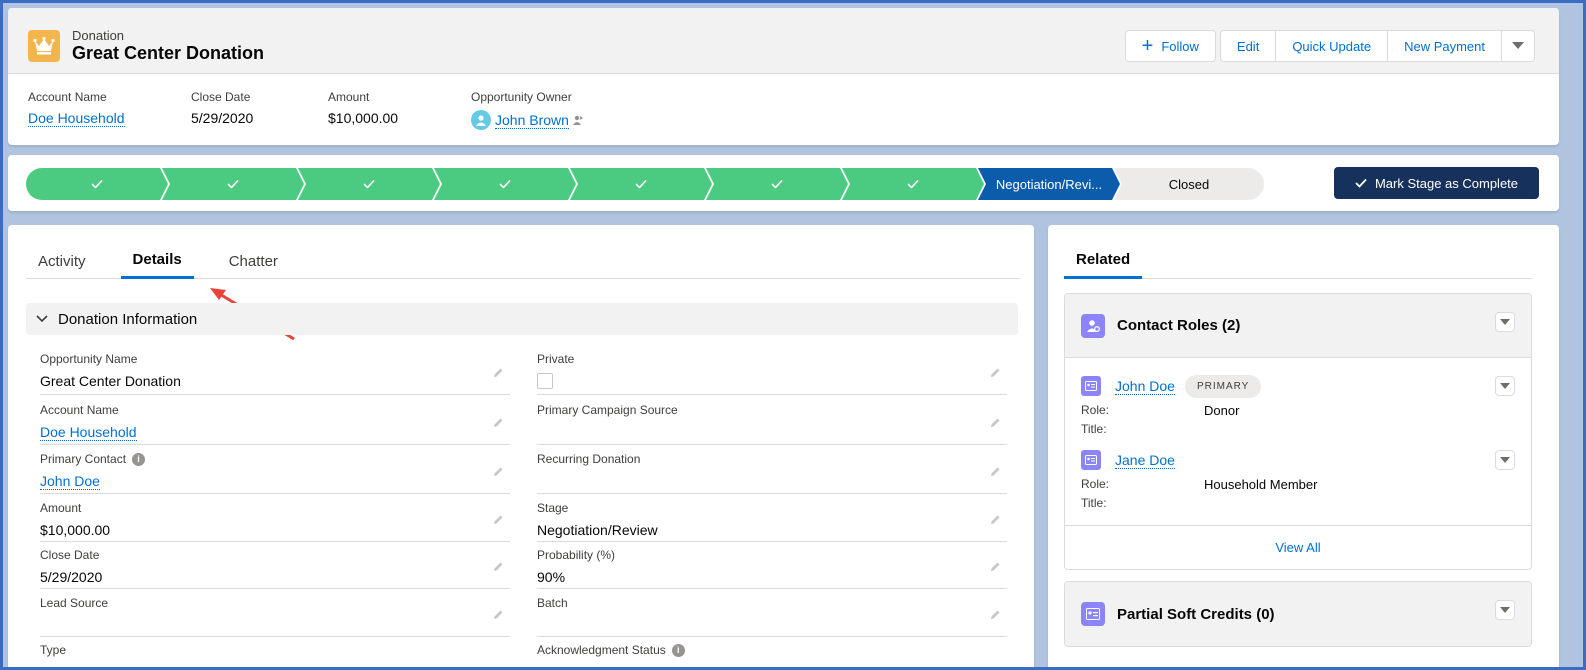 The height and width of the screenshot is (670, 1586). What do you see at coordinates (275, 616) in the screenshot?
I see `field-lead-source: Lead Source` at bounding box center [275, 616].